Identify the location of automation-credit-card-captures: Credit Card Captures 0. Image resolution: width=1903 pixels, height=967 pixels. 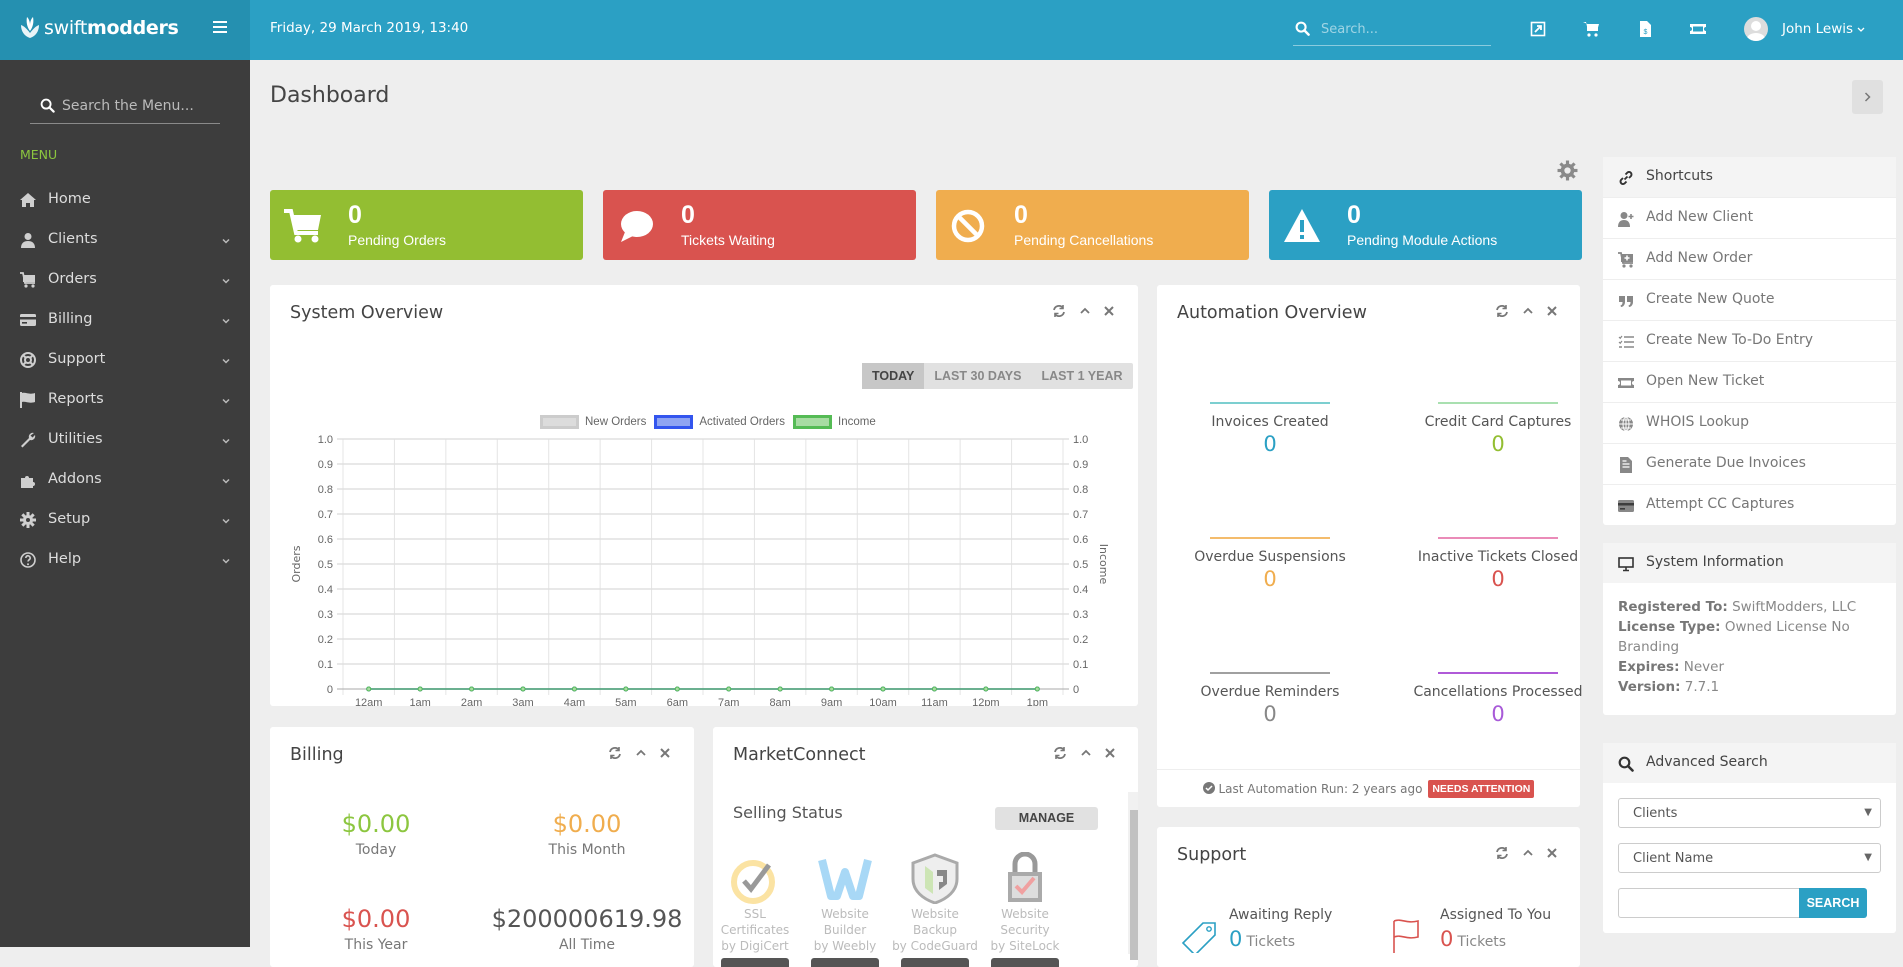
(1498, 429).